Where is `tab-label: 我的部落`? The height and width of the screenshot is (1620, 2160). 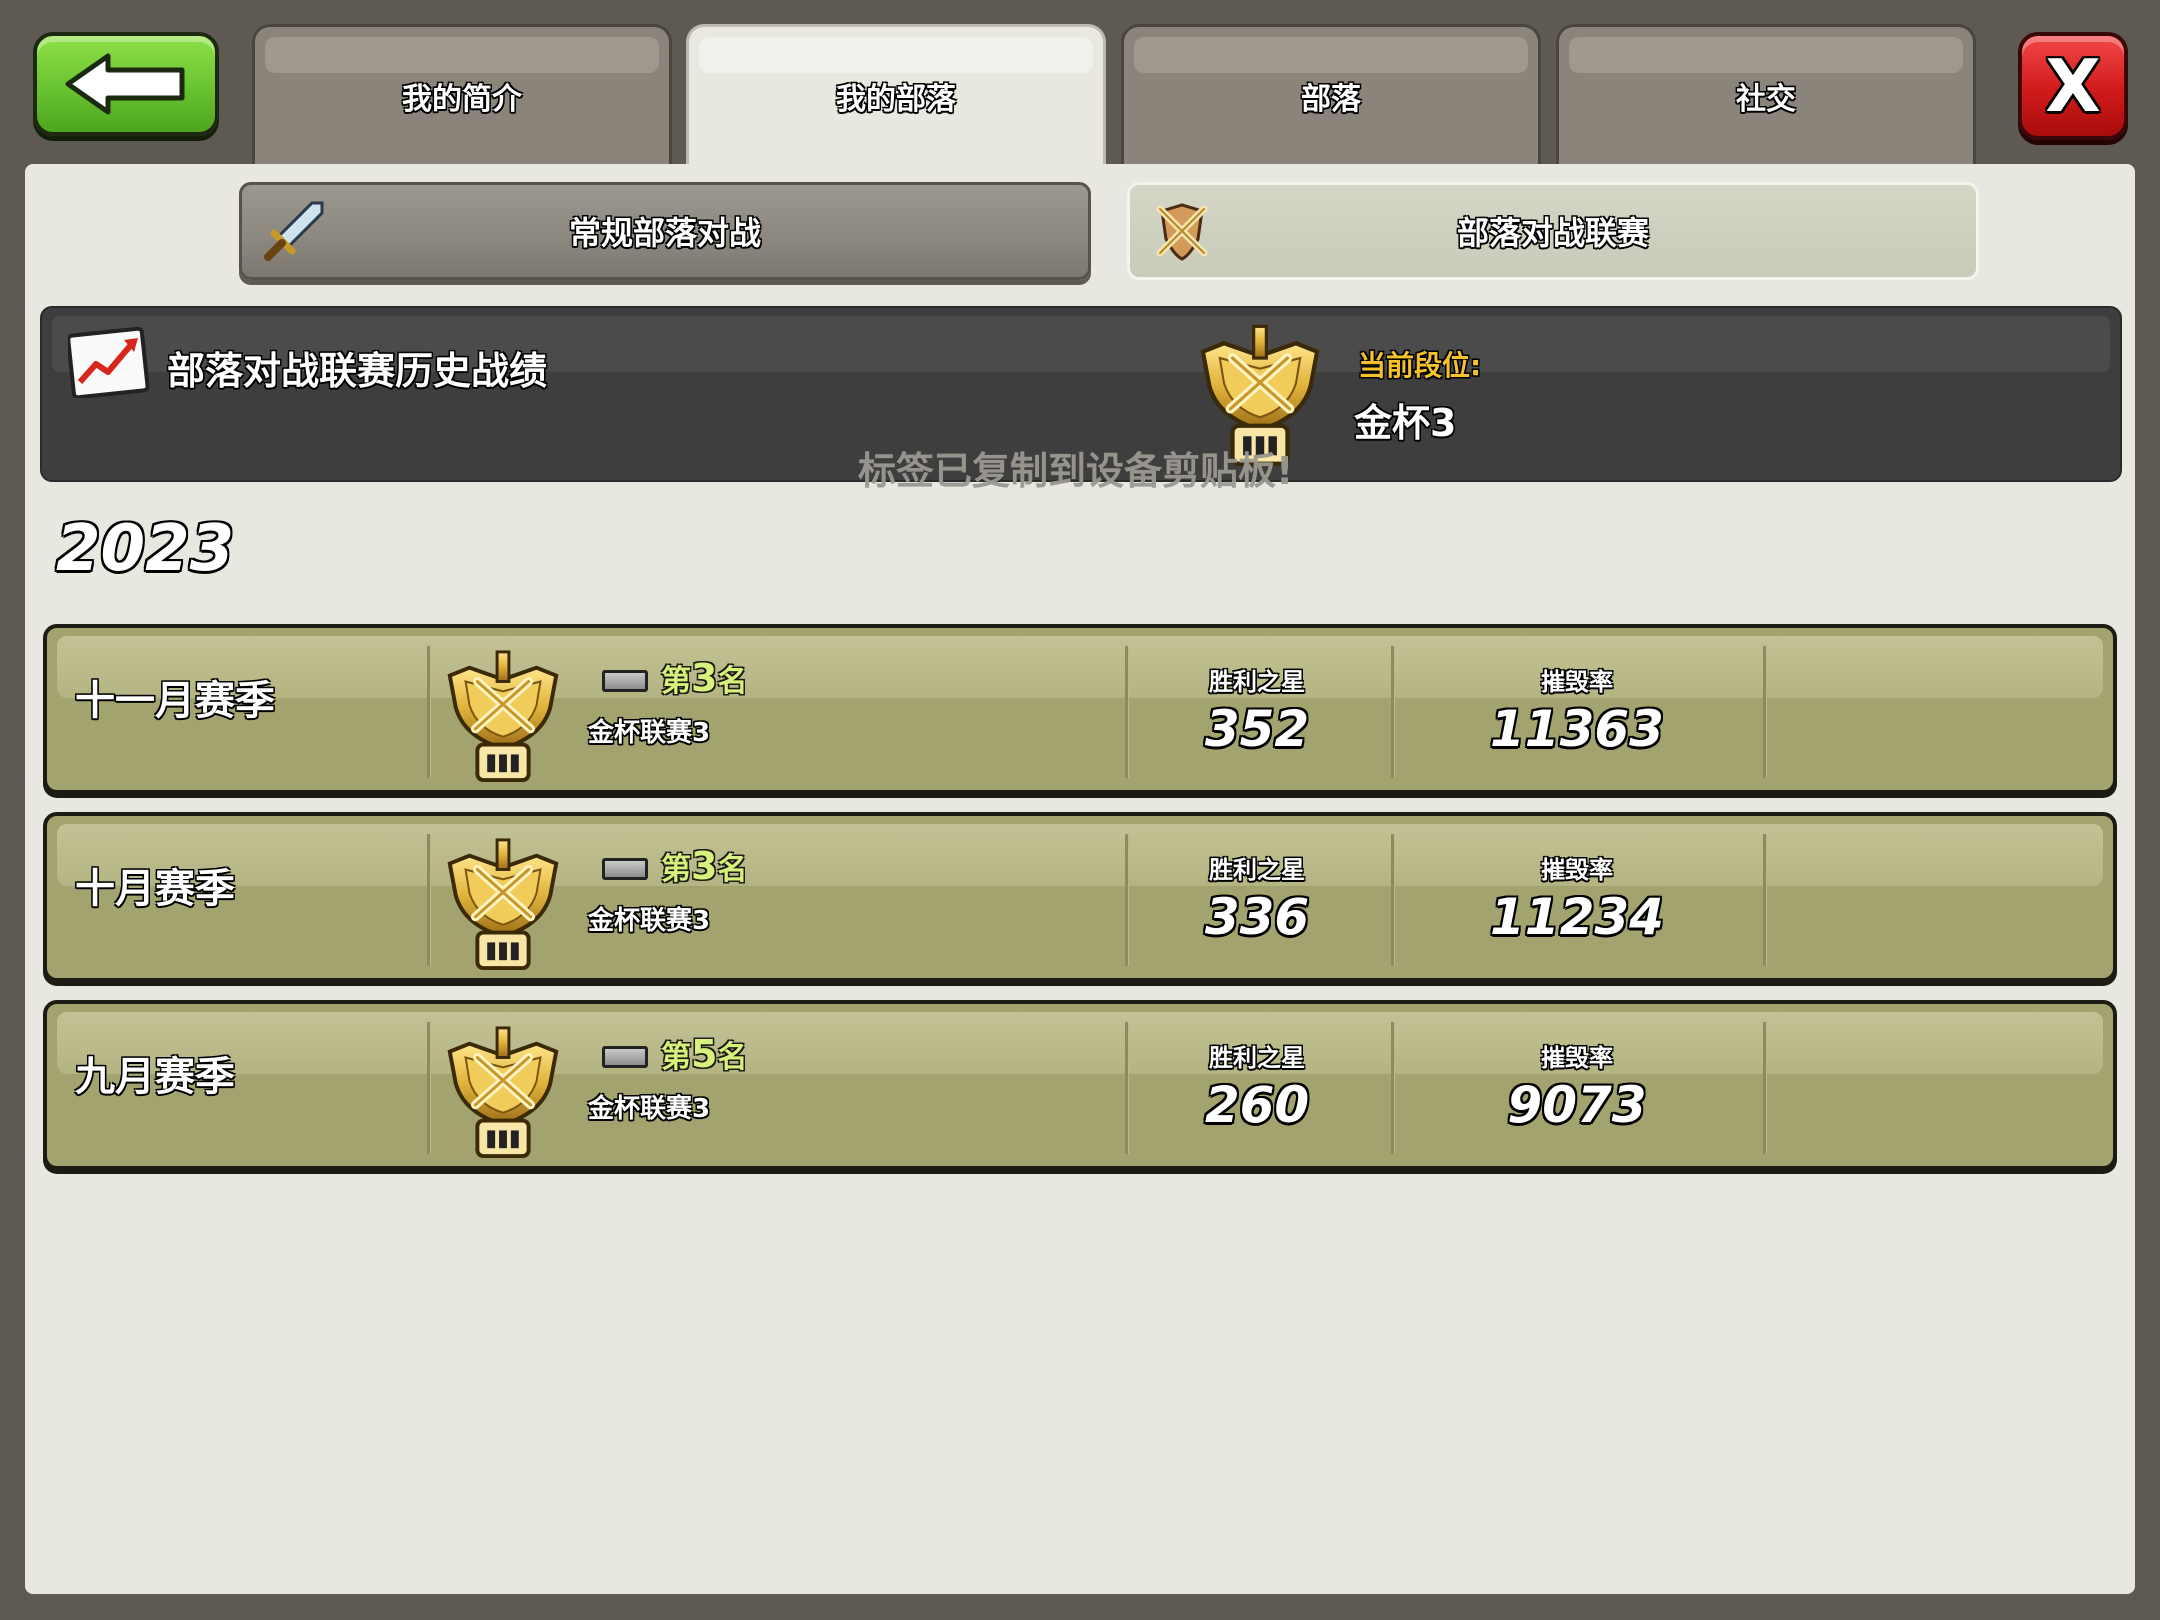 tab-label: 我的部落 is located at coordinates (896, 99).